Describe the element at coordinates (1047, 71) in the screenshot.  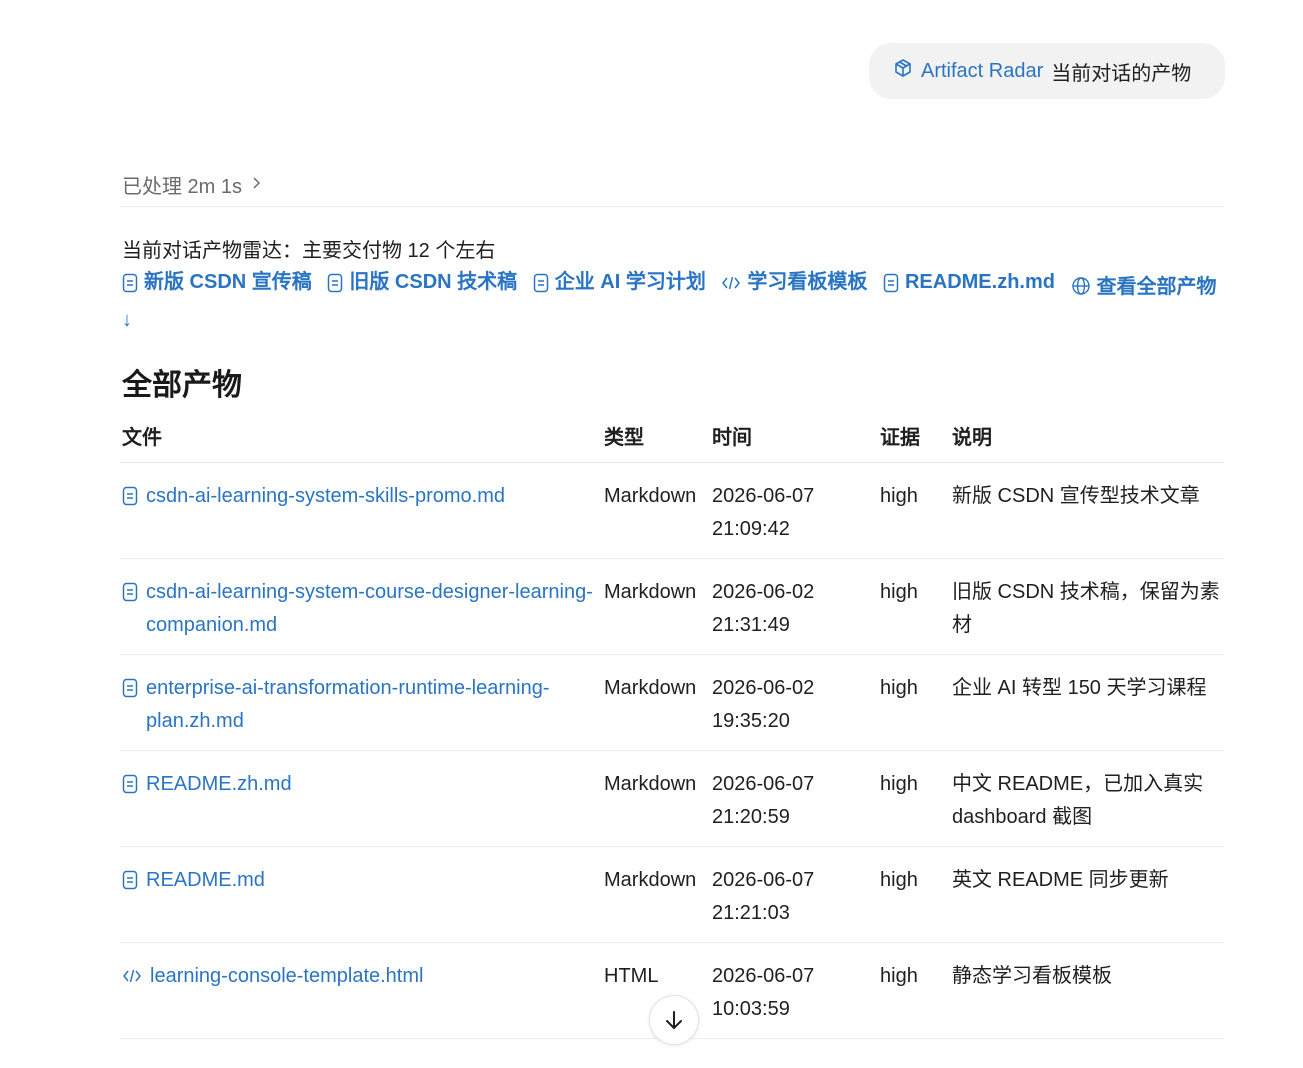
I see `artifact-radar-button: Artifact Radar 当前对话的产物` at that location.